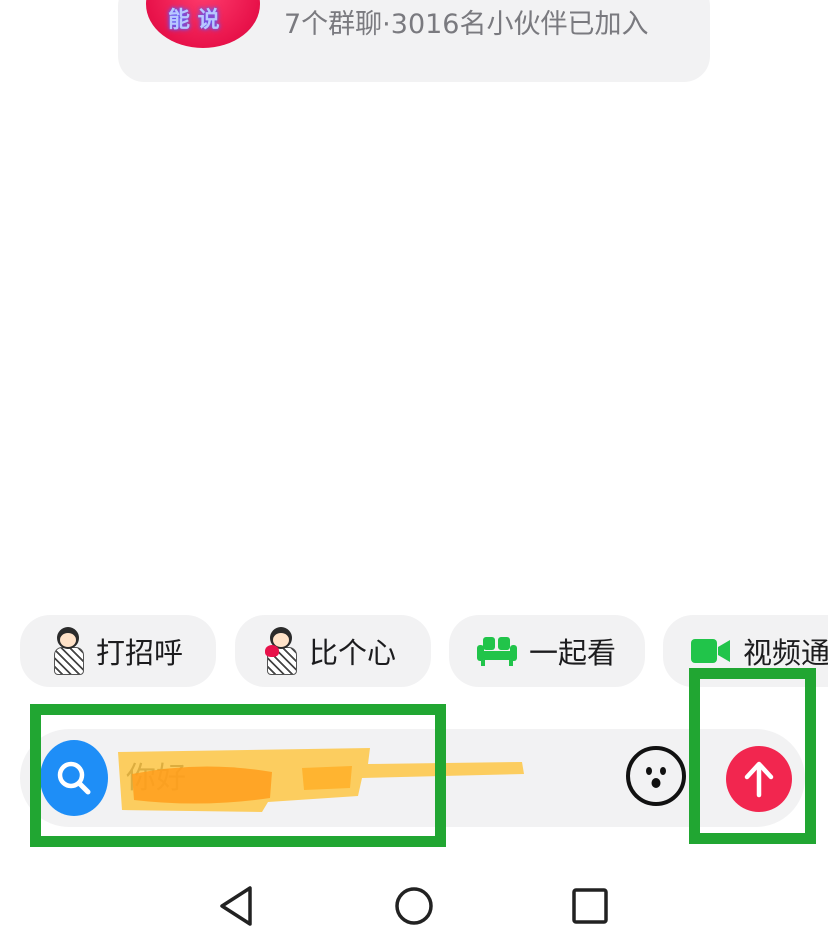  I want to click on send-button, so click(759, 779).